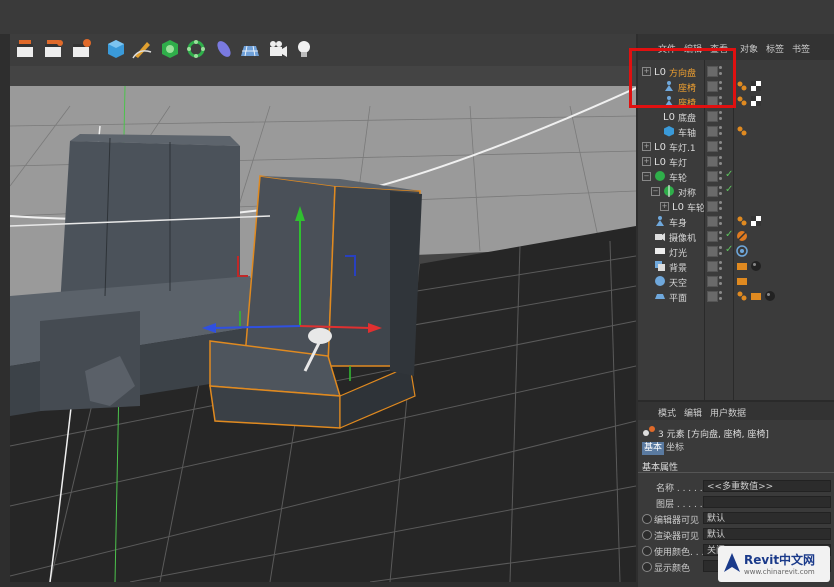 Image resolution: width=834 pixels, height=587 pixels. I want to click on floor-scene-icon, so click(250, 49).